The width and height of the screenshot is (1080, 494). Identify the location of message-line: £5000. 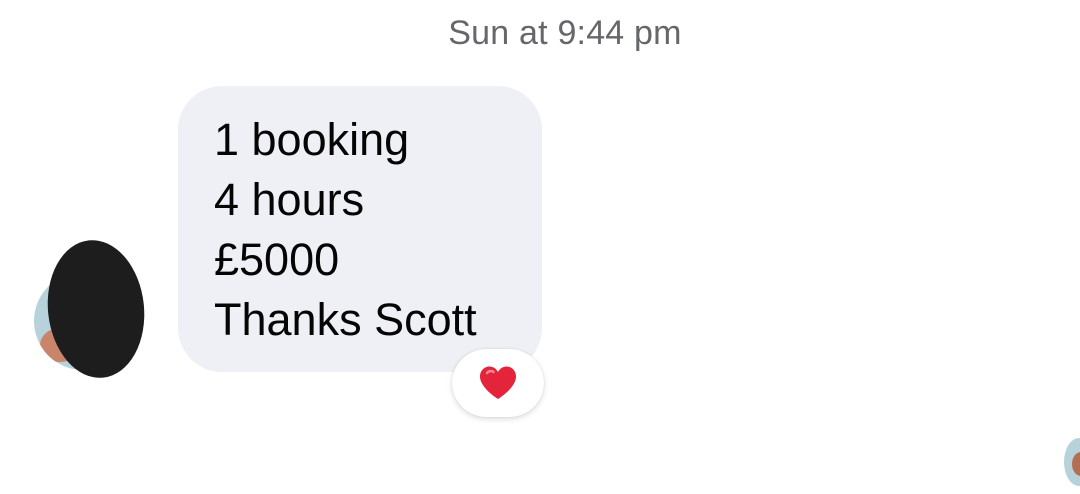
(277, 259).